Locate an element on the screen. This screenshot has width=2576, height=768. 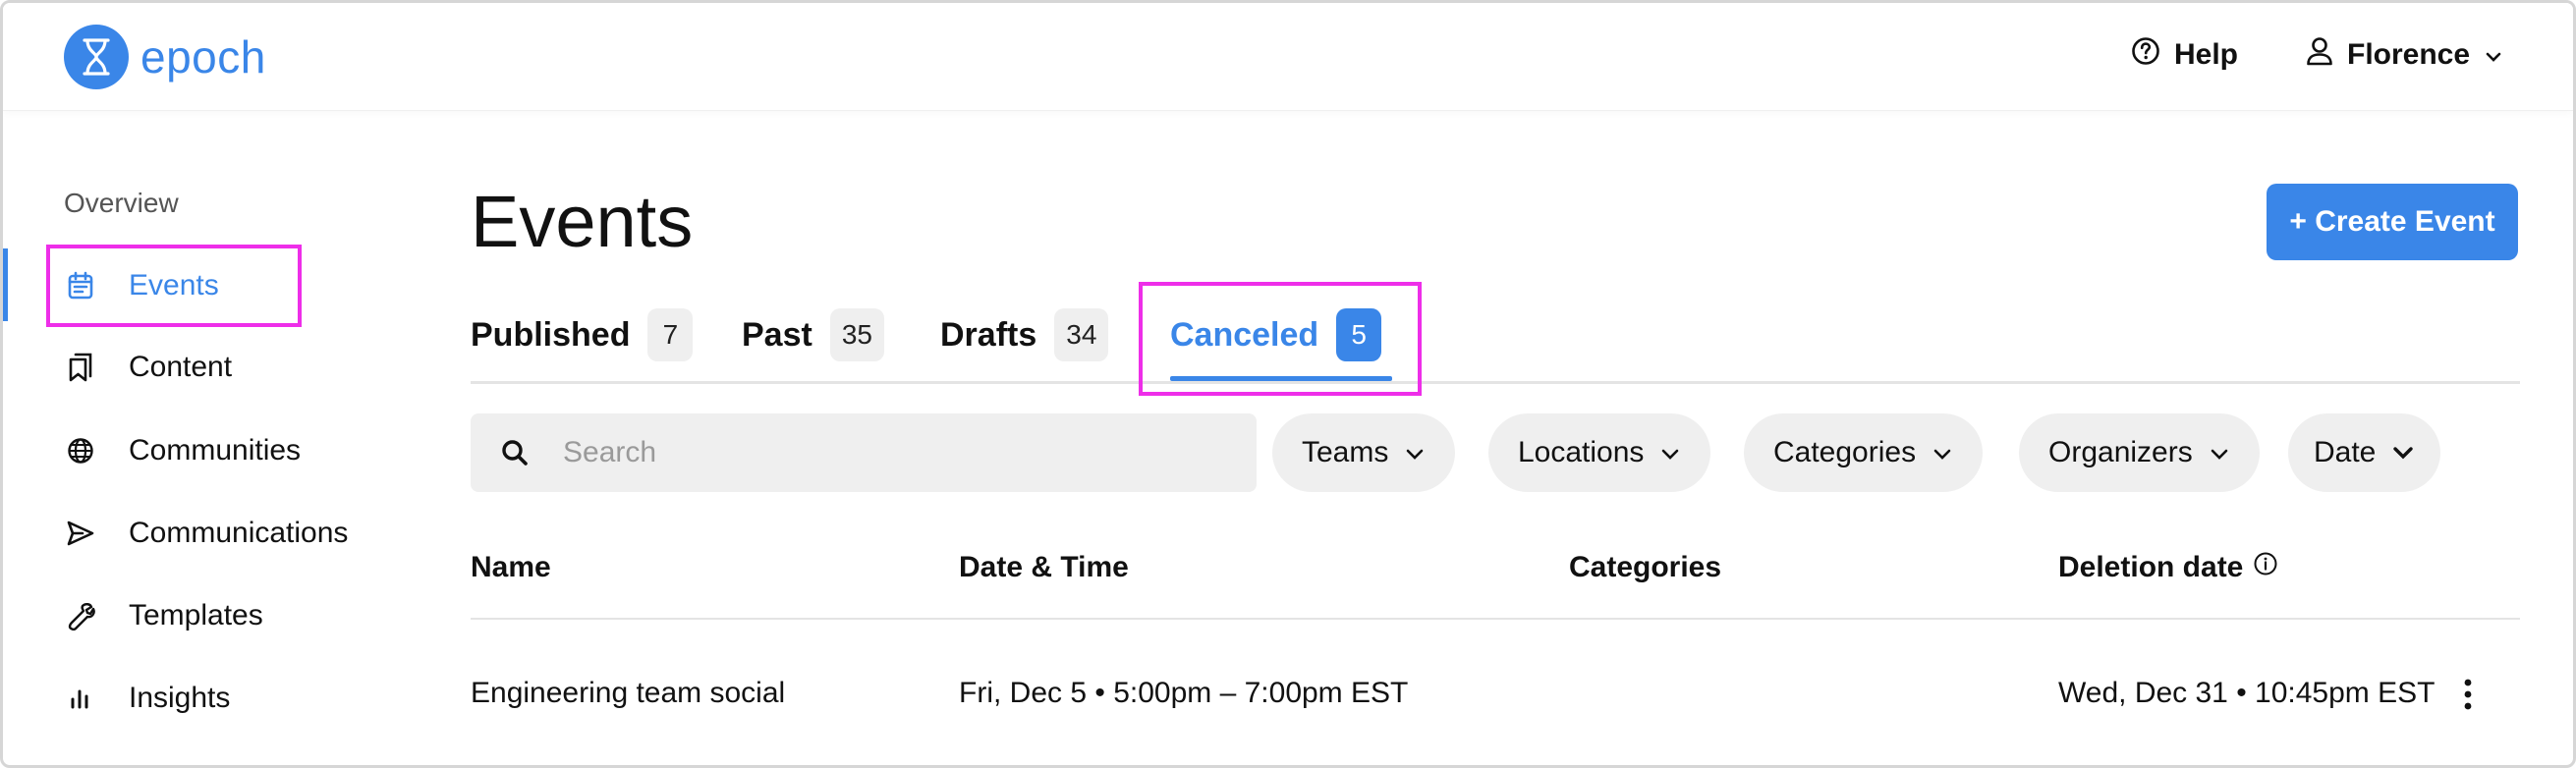
search-bar is located at coordinates (864, 453).